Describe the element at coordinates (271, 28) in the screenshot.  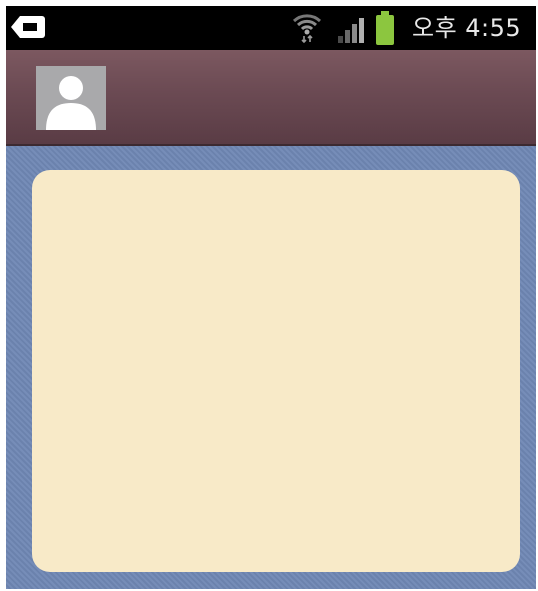
I see `status-bar: 오후 4:55` at that location.